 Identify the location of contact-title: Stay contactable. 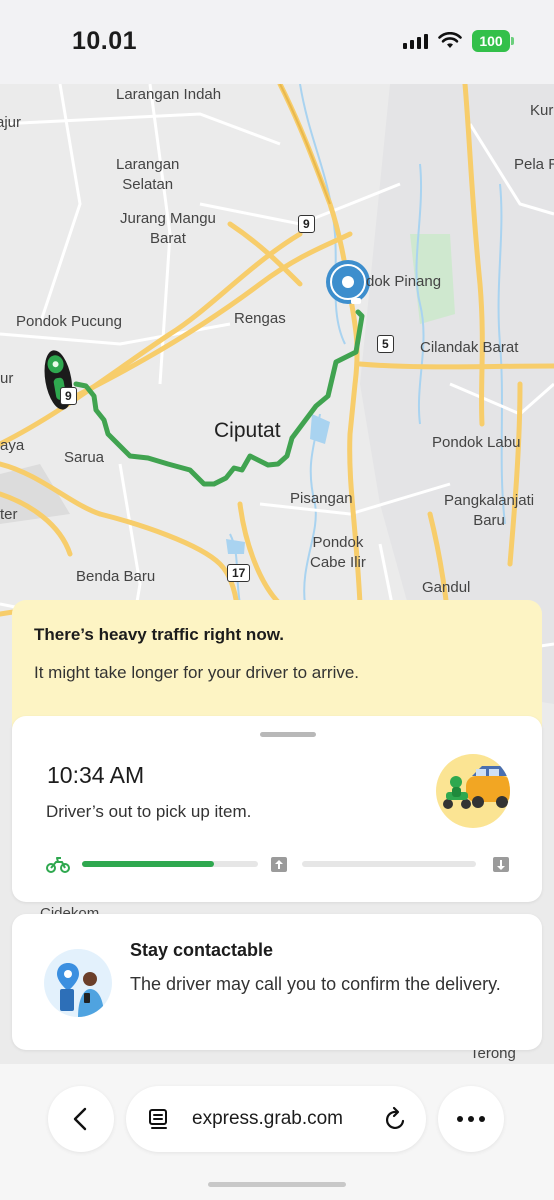
(202, 950).